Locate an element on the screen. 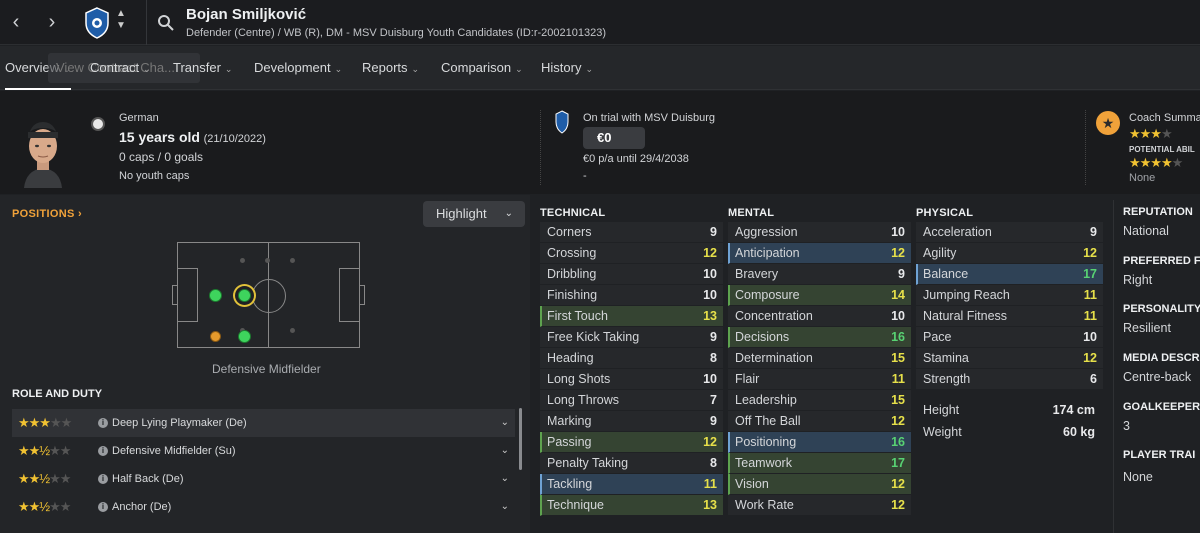 The width and height of the screenshot is (1200, 533). attribute-value: 14 is located at coordinates (898, 295).